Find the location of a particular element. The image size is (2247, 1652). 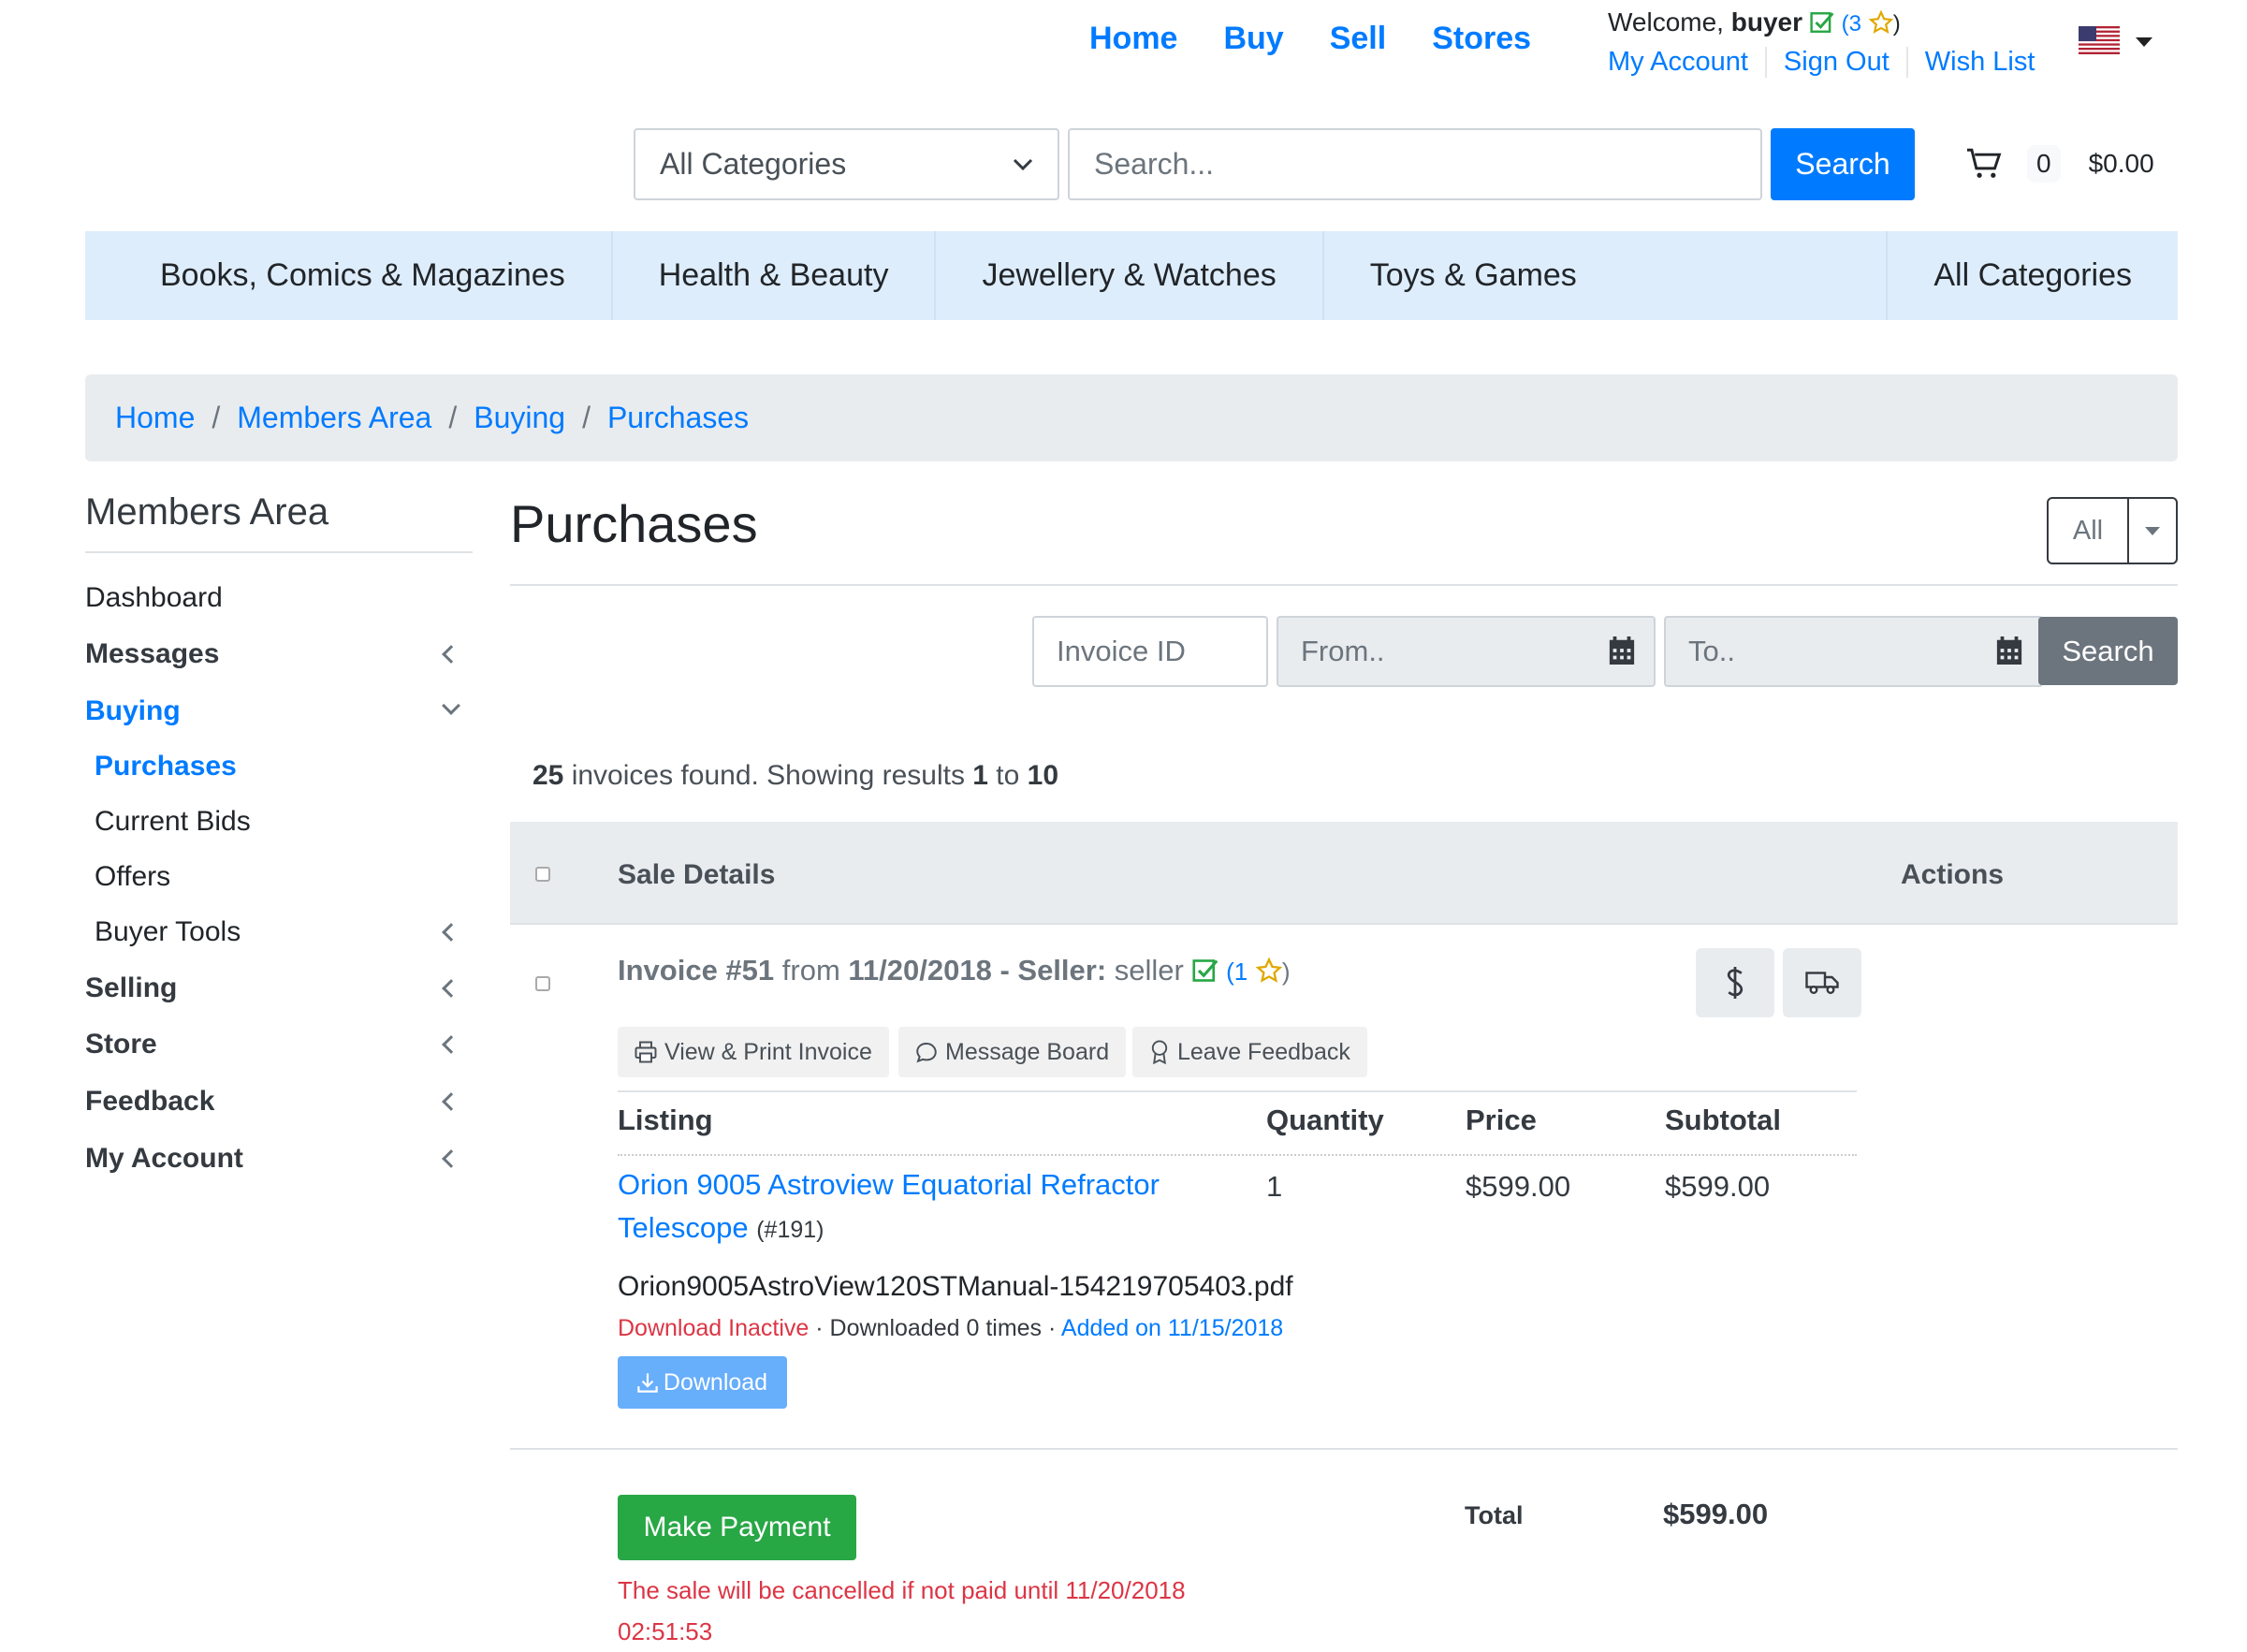

status-filter-toggle is located at coordinates (2152, 531).